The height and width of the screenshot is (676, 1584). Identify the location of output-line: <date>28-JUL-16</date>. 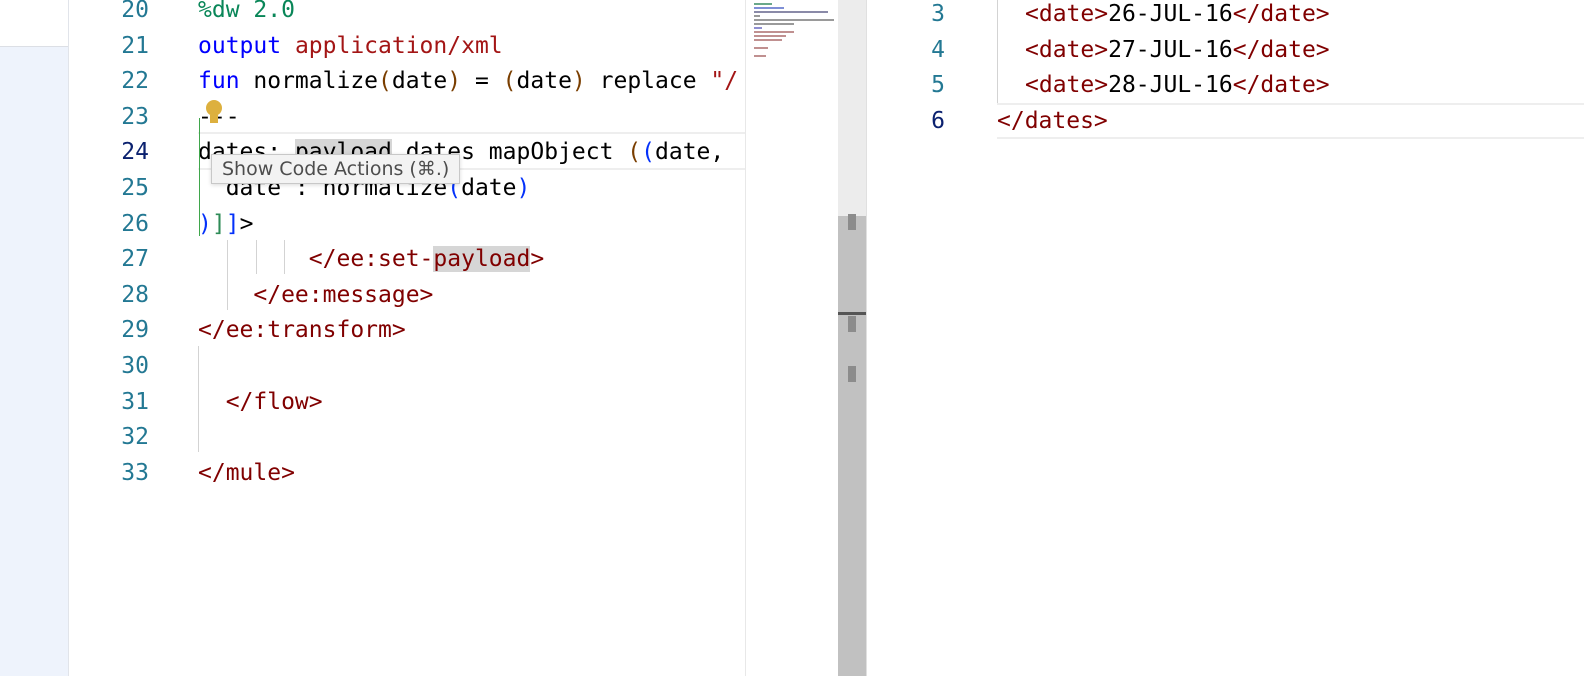
(1177, 85).